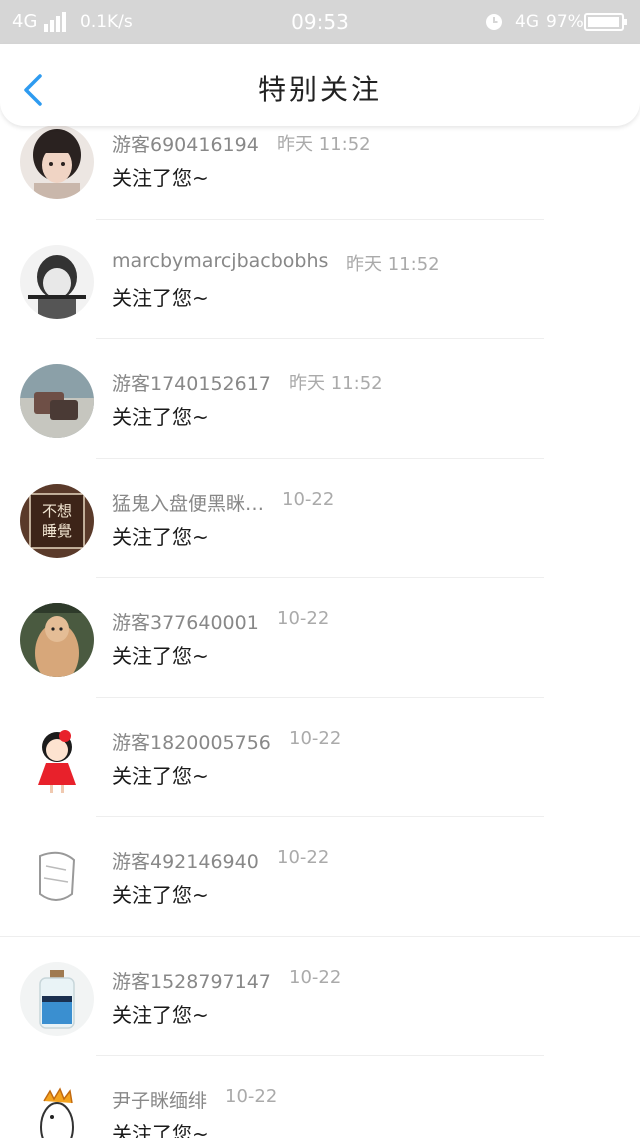 The width and height of the screenshot is (640, 1138). I want to click on avatar-image: 不想睡覺, so click(57, 520).